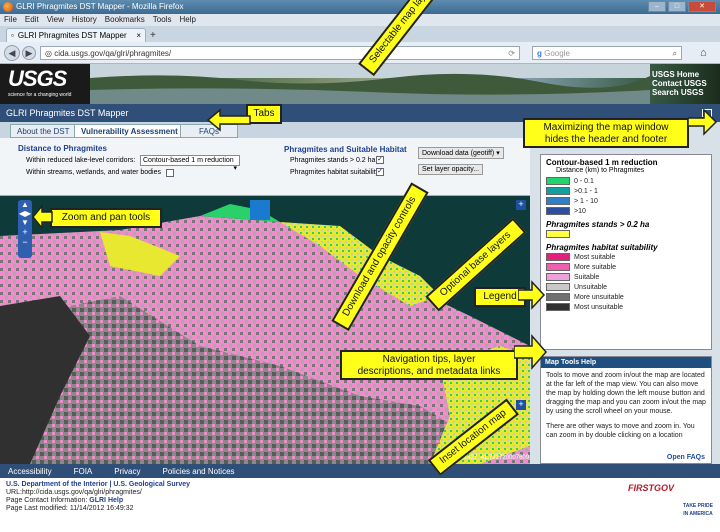 The height and width of the screenshot is (532, 720). What do you see at coordinates (37, 79) in the screenshot?
I see `usgs-logo: USGS` at bounding box center [37, 79].